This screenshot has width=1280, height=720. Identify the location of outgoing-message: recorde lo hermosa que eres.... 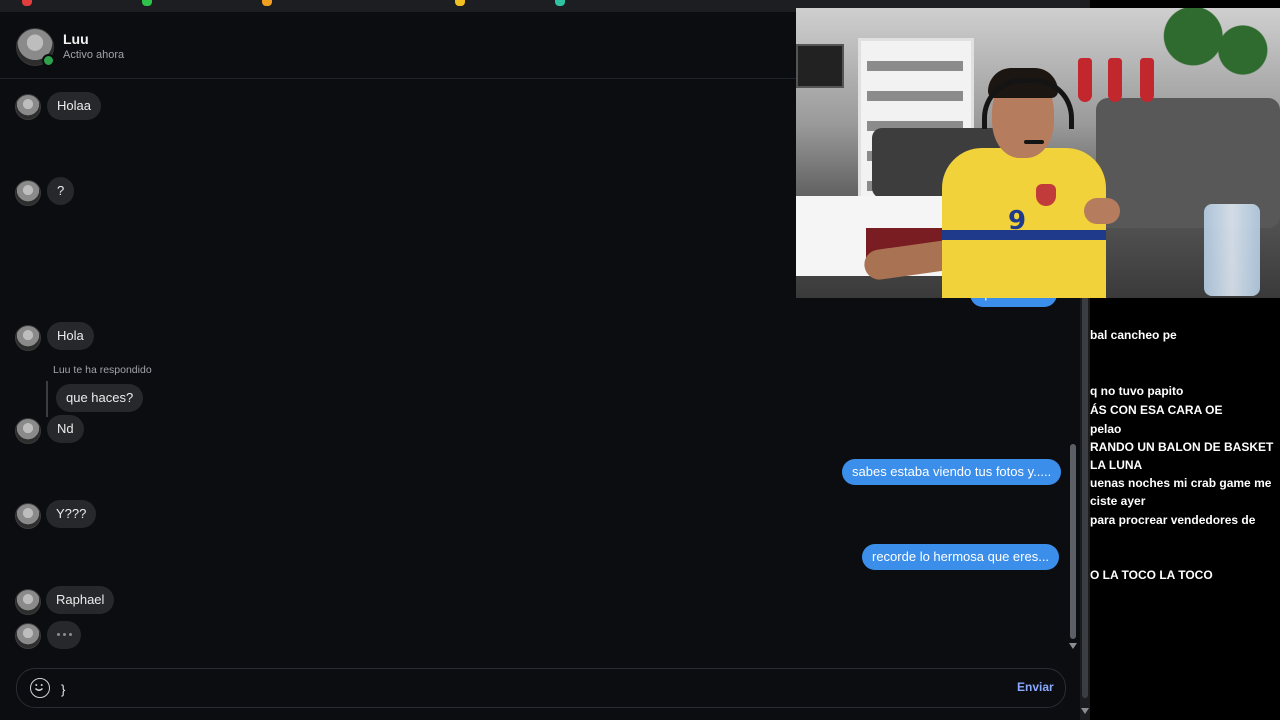
(961, 557).